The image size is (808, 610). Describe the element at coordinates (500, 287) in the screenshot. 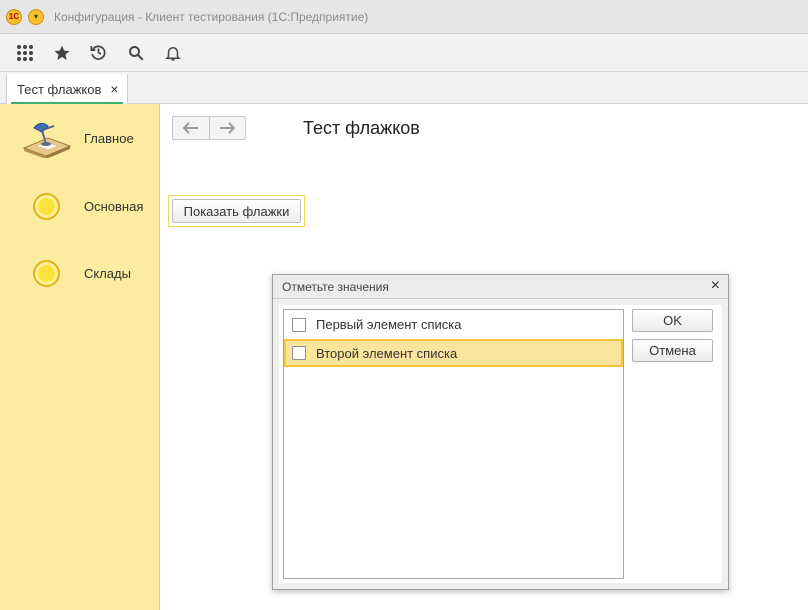

I see `dialog-header: Отметьте значения ×` at that location.